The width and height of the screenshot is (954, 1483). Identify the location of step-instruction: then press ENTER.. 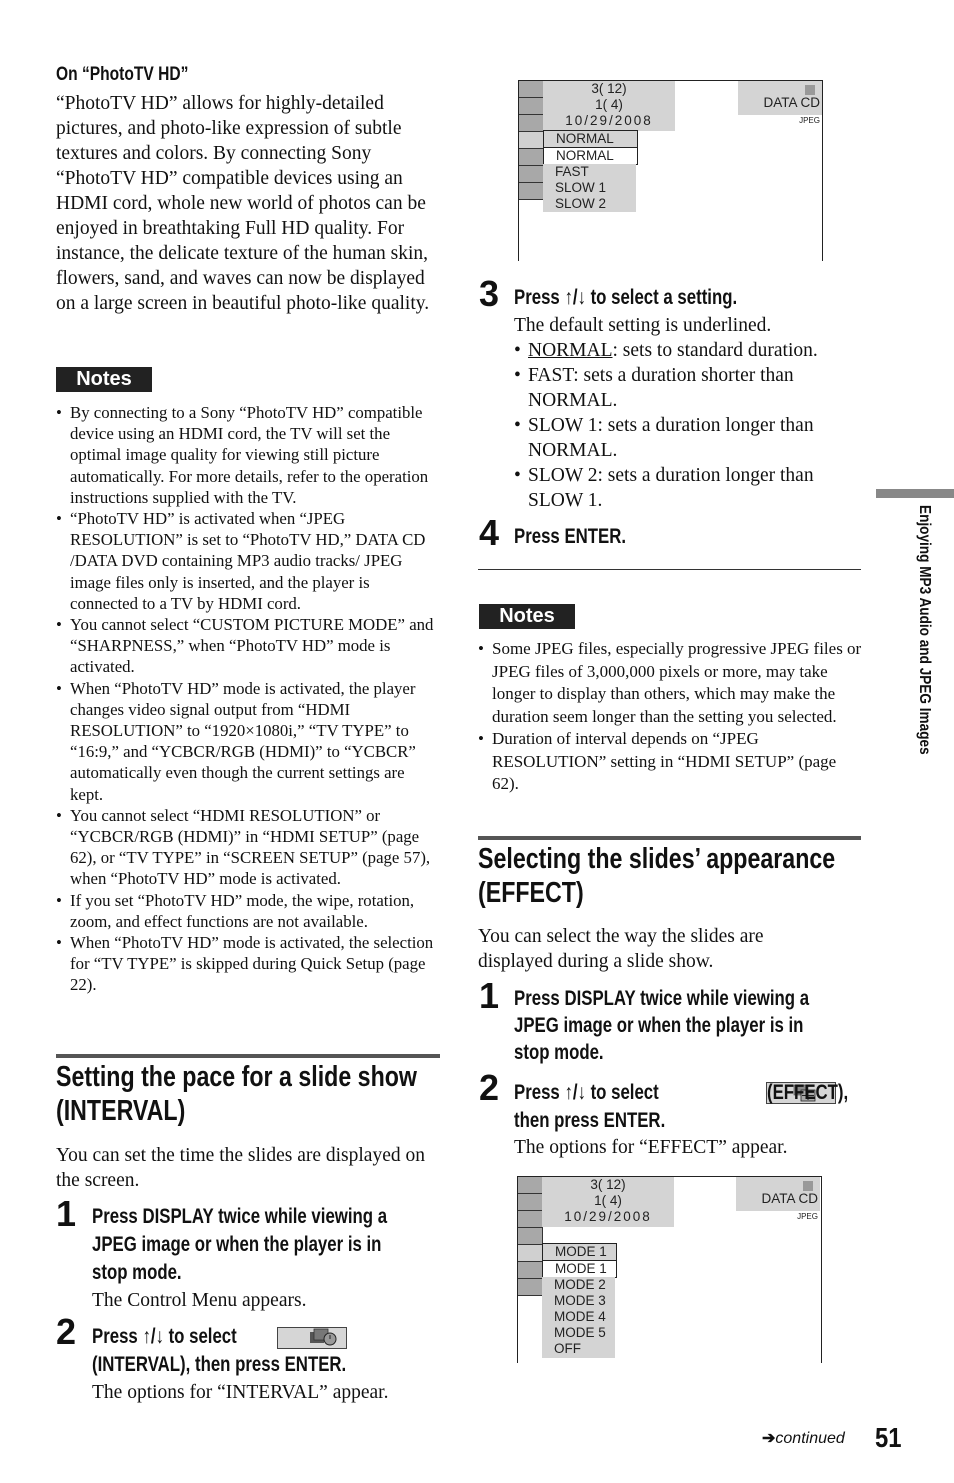
(590, 1120).